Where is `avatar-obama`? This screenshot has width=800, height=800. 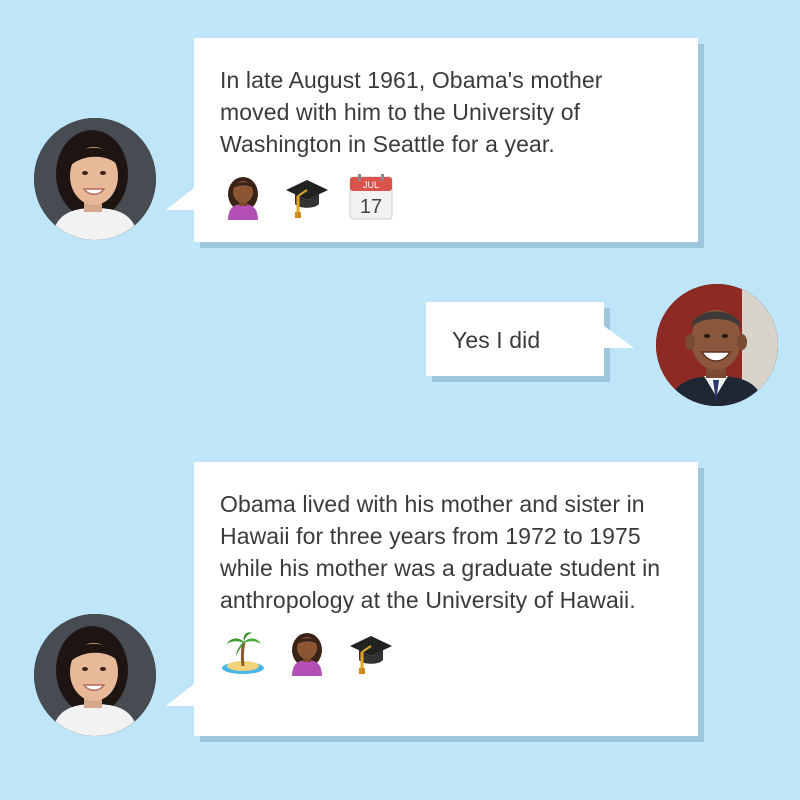 avatar-obama is located at coordinates (717, 345).